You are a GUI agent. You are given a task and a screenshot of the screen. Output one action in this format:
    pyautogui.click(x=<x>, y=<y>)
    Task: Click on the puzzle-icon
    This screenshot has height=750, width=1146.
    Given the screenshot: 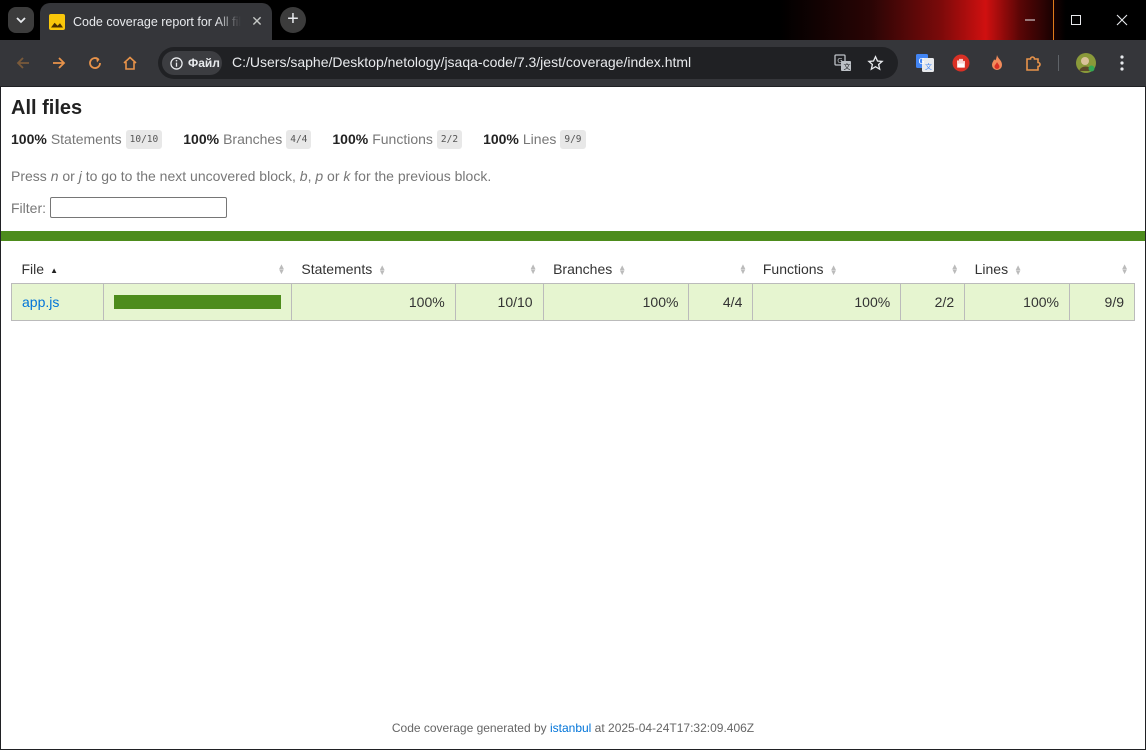 What is the action you would take?
    pyautogui.click(x=1033, y=63)
    